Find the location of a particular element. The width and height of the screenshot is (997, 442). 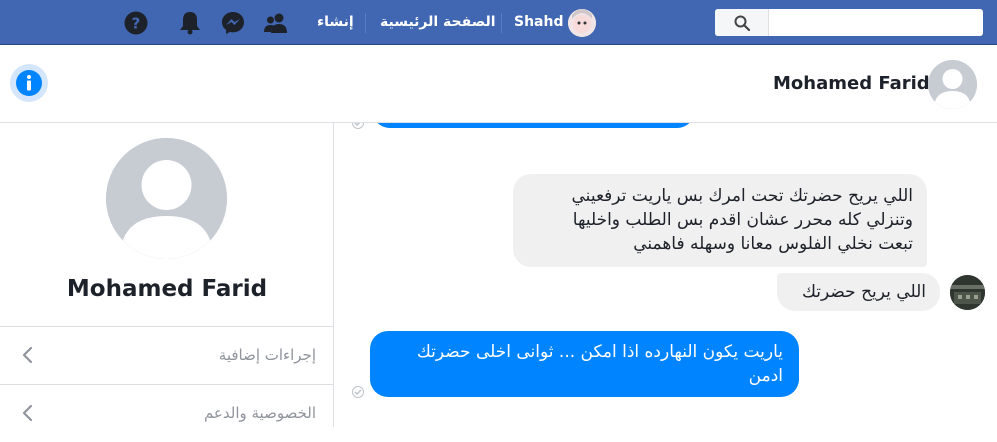

message-bubble-outgoing-partial is located at coordinates (533, 125).